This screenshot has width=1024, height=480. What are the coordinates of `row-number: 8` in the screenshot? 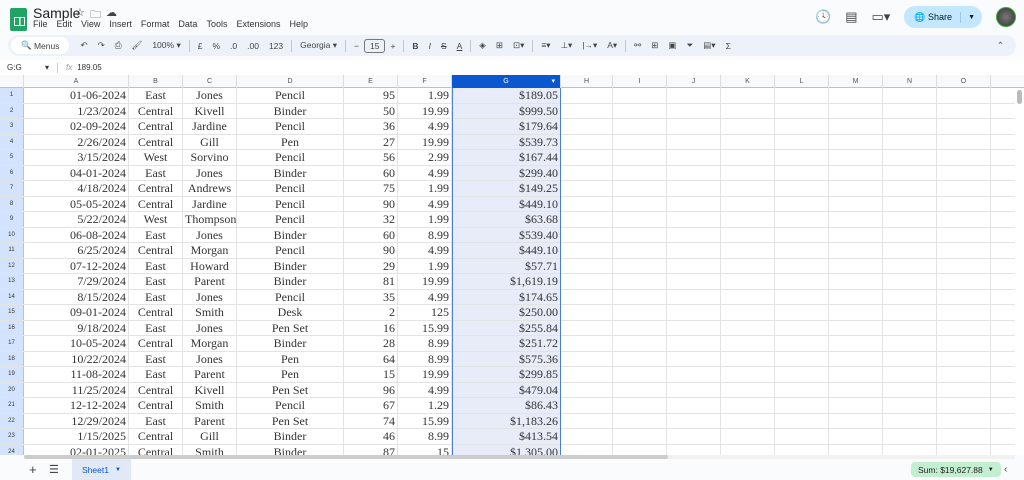 It's located at (12, 203).